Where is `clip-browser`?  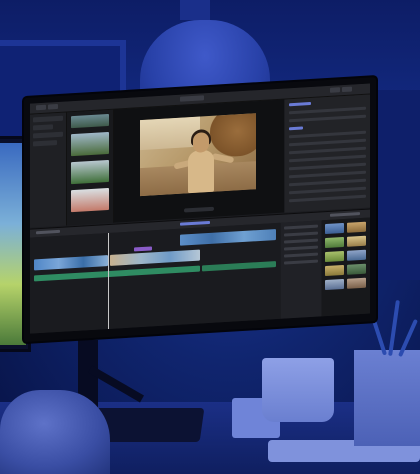
clip-browser is located at coordinates (90, 167).